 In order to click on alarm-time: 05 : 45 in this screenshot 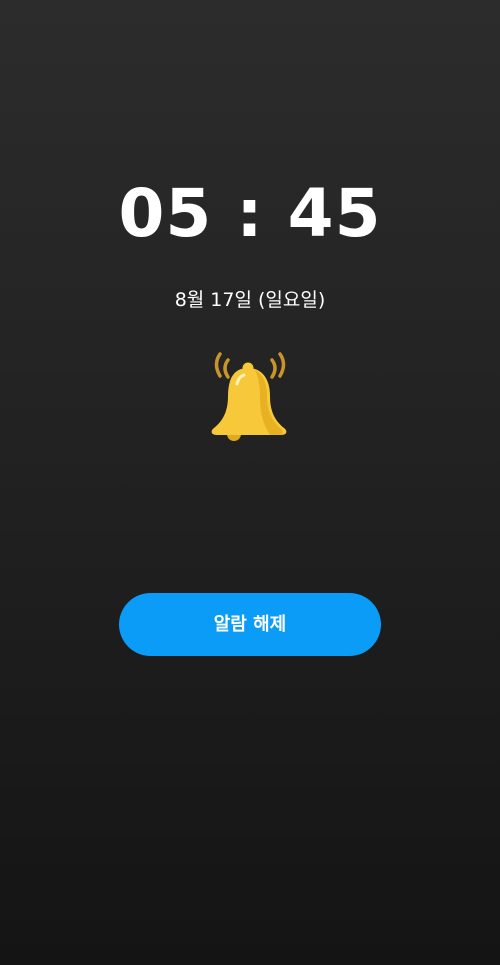, I will do `click(250, 213)`.